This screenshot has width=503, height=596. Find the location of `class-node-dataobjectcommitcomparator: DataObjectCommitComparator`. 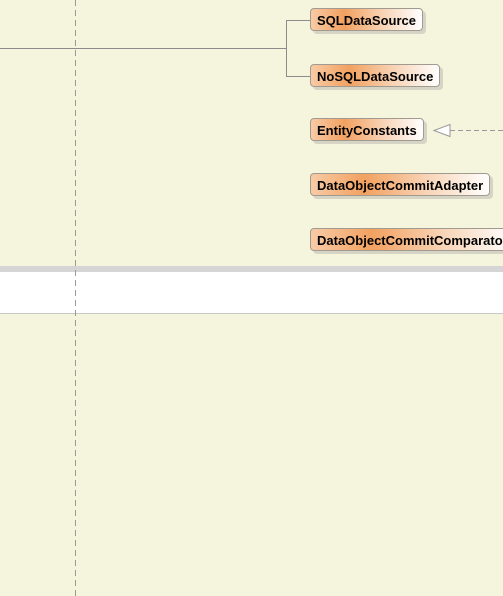

class-node-dataobjectcommitcomparator: DataObjectCommitComparator is located at coordinates (406, 239).